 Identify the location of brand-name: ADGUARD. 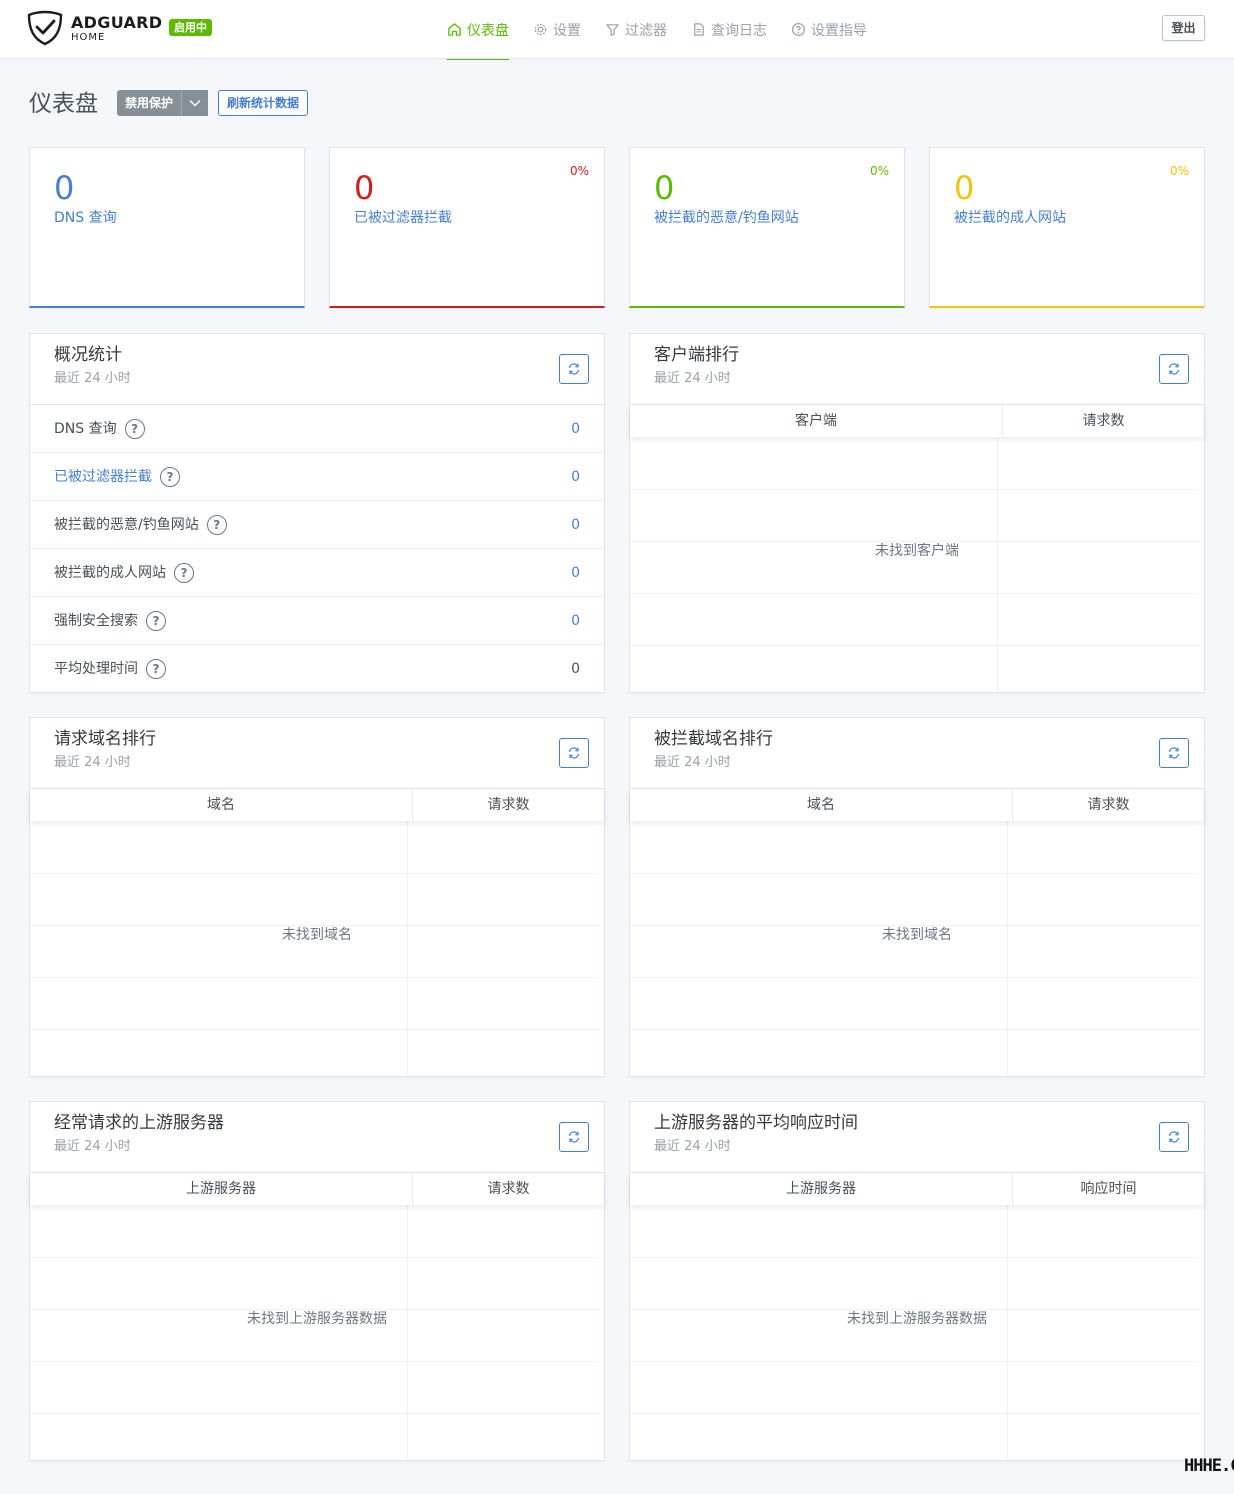
(117, 22).